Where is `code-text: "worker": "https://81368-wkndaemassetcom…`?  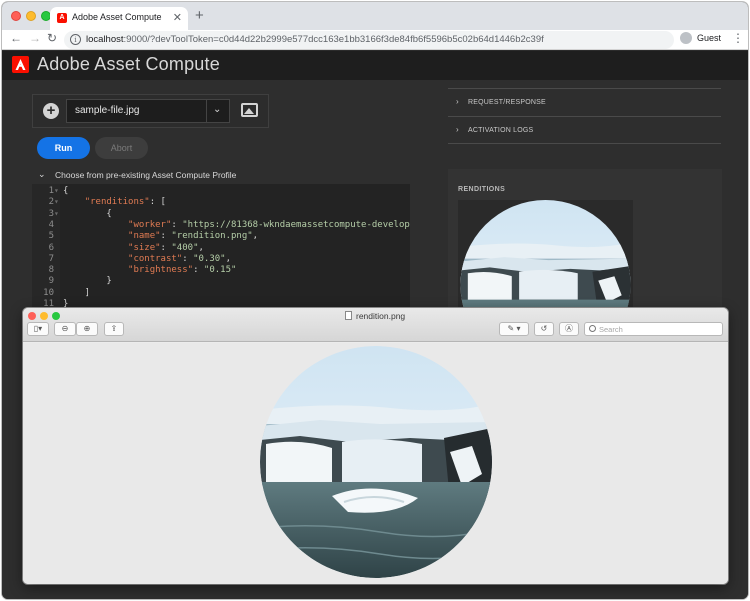
code-text: "worker": "https://81368-wkndaemassetcom… is located at coordinates (269, 224).